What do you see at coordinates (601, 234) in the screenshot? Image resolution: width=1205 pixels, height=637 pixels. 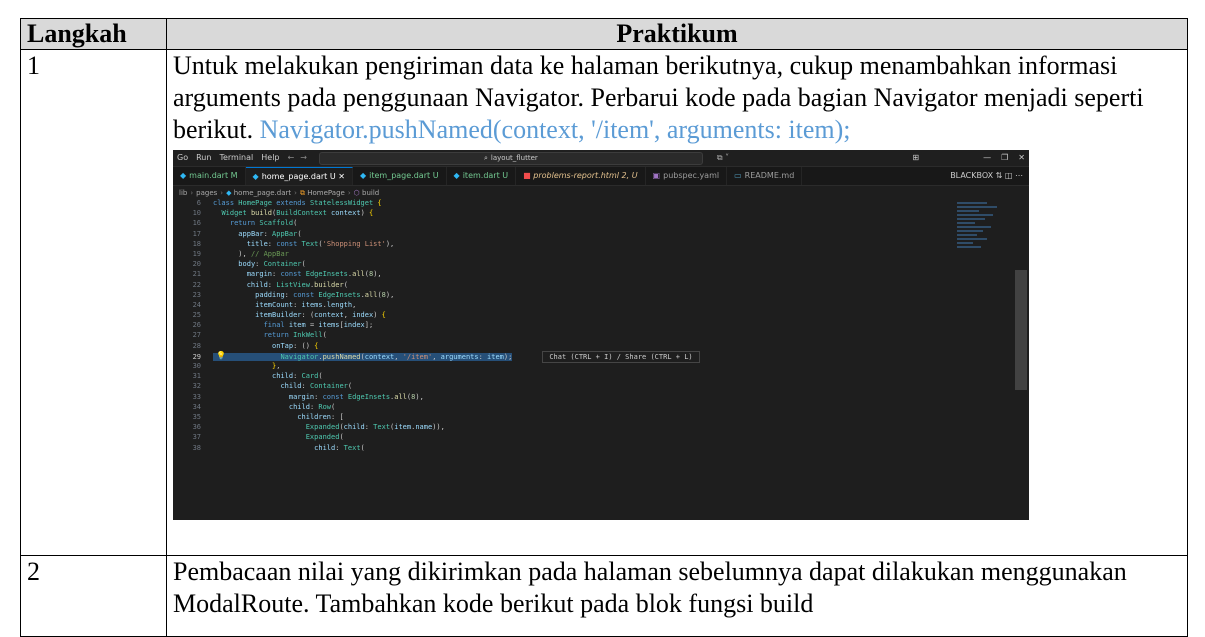 I see `code-line: 17 appBar: AppBar(` at bounding box center [601, 234].